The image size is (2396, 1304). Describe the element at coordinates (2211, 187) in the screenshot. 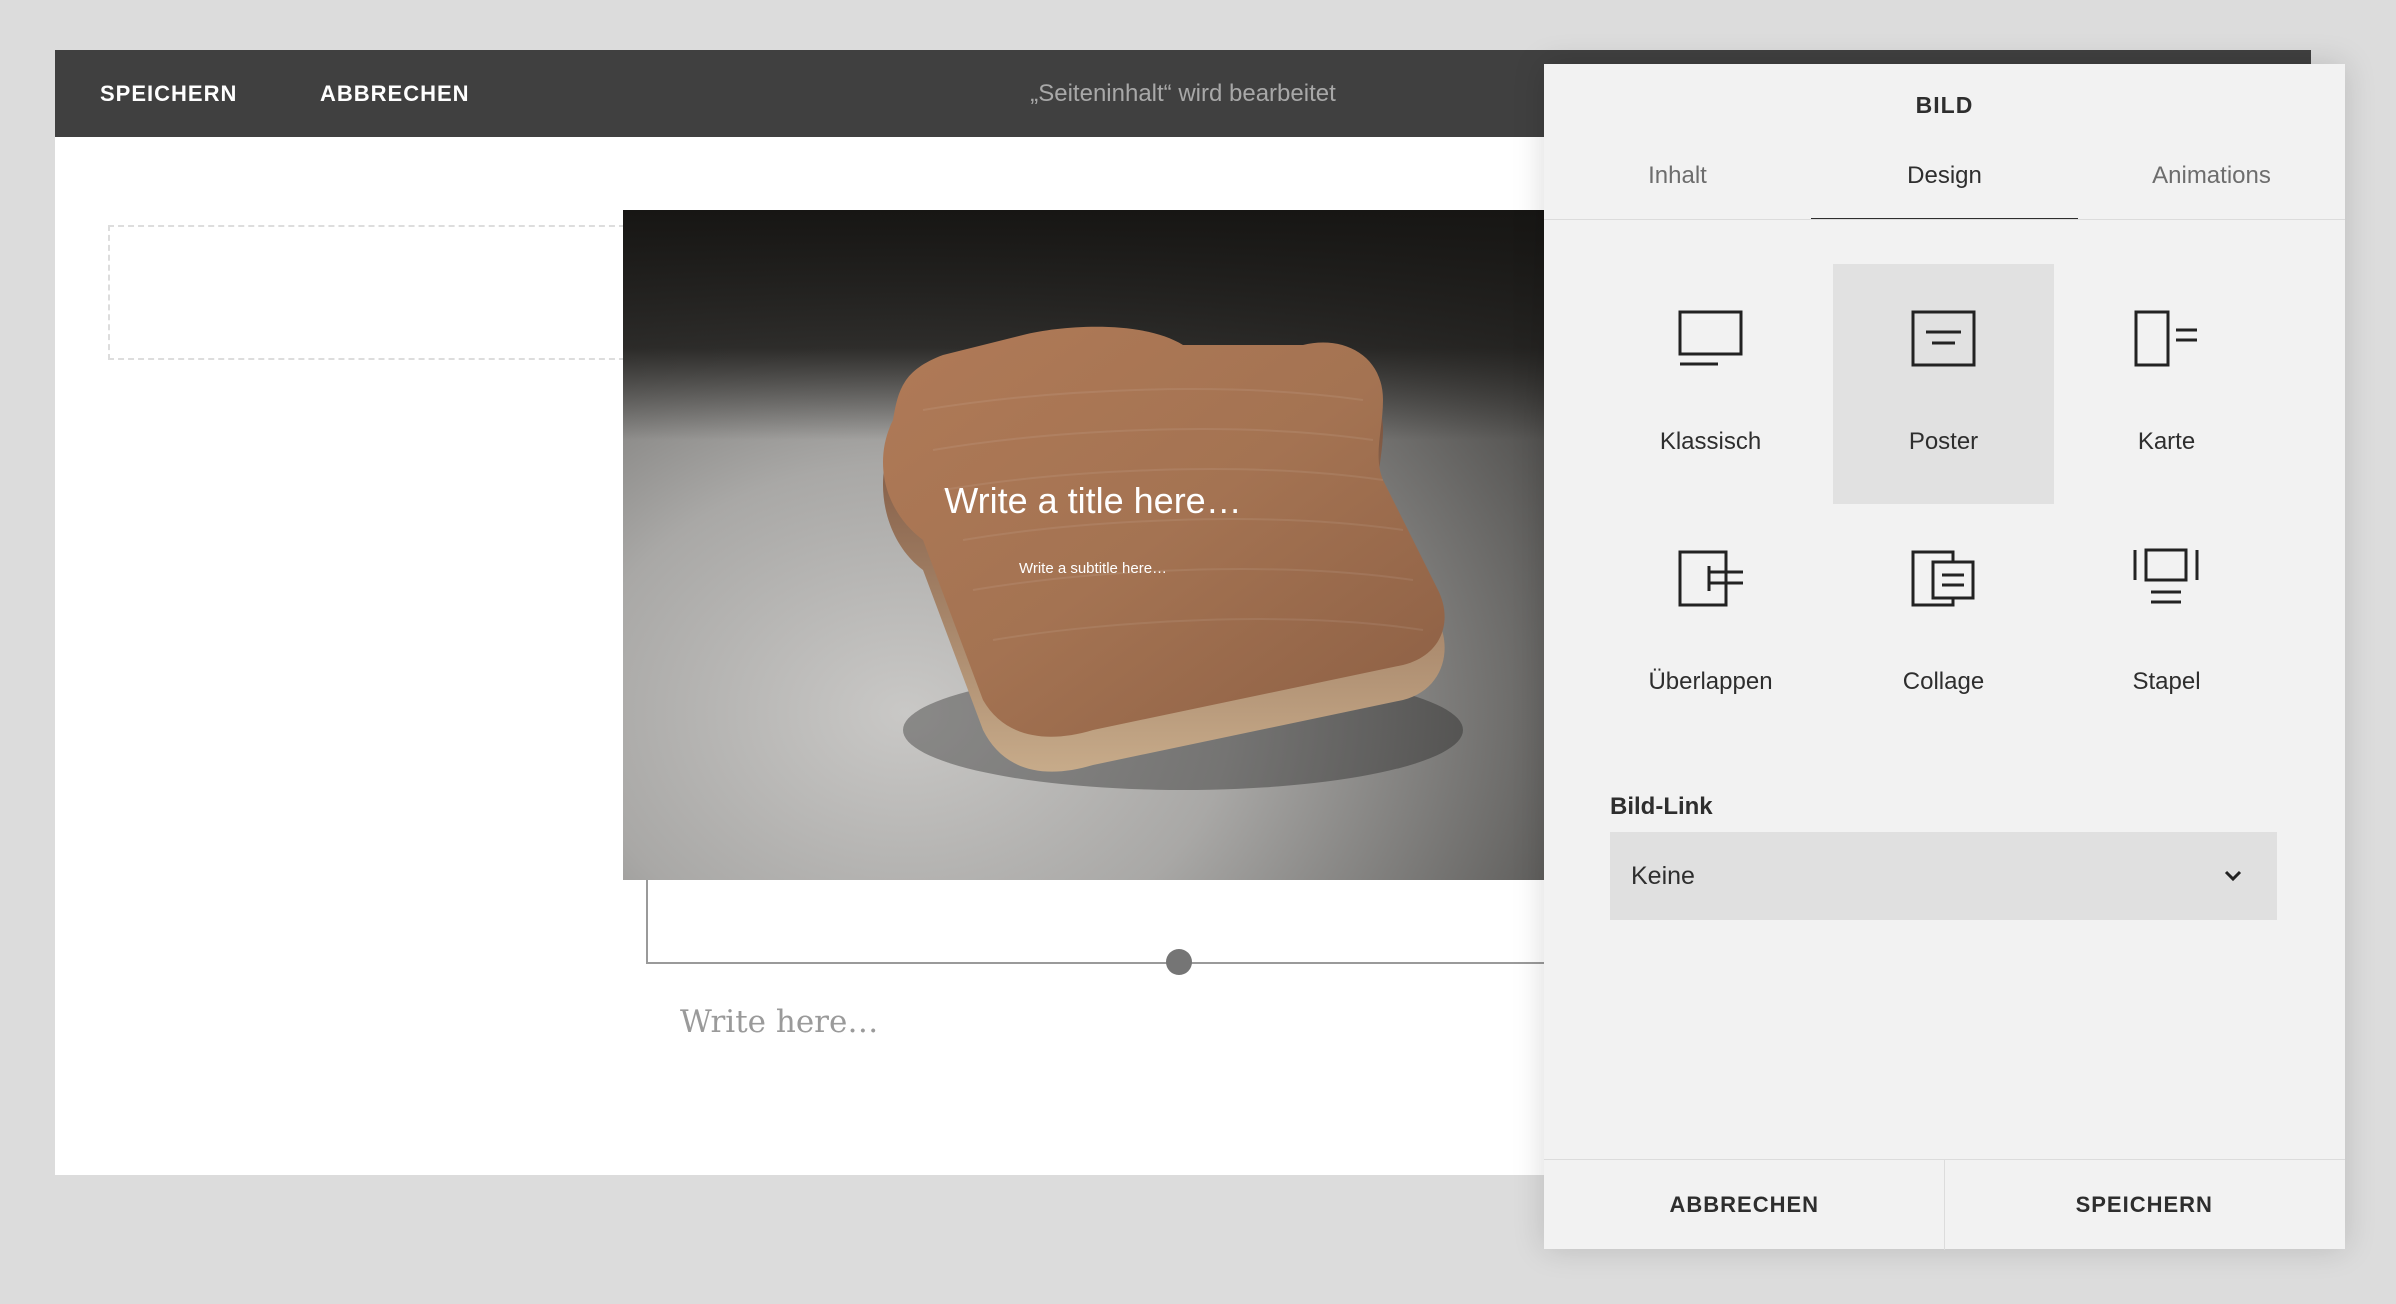

I see `tab-animations: Animations` at that location.